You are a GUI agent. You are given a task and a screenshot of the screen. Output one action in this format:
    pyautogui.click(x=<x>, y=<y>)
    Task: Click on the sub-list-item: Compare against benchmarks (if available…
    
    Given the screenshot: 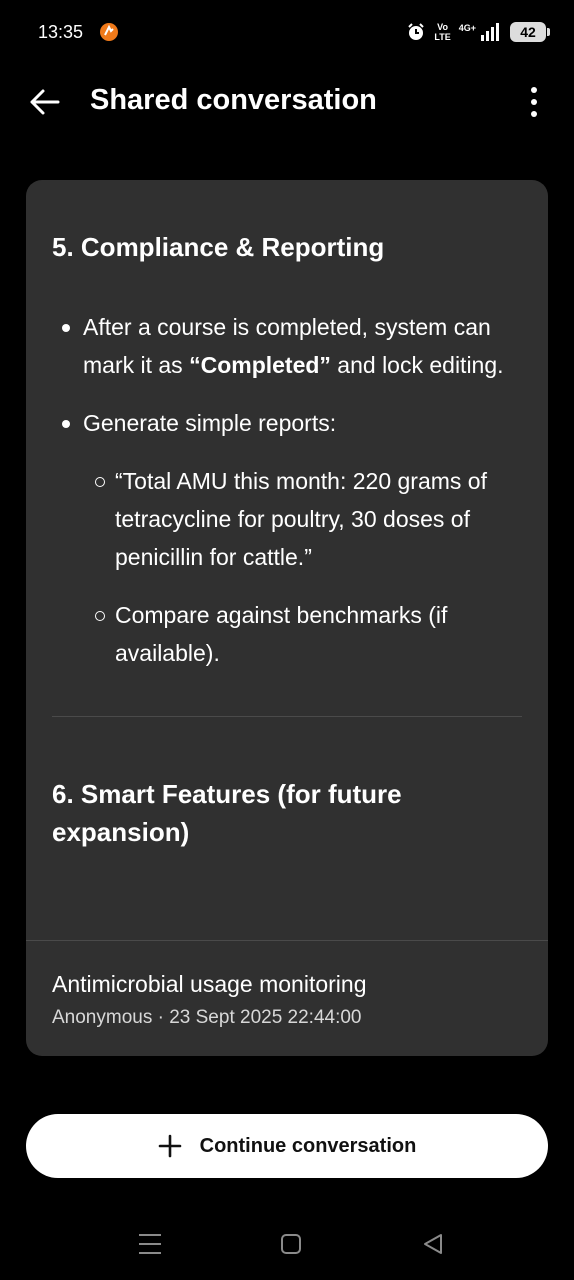 What is the action you would take?
    pyautogui.click(x=302, y=634)
    